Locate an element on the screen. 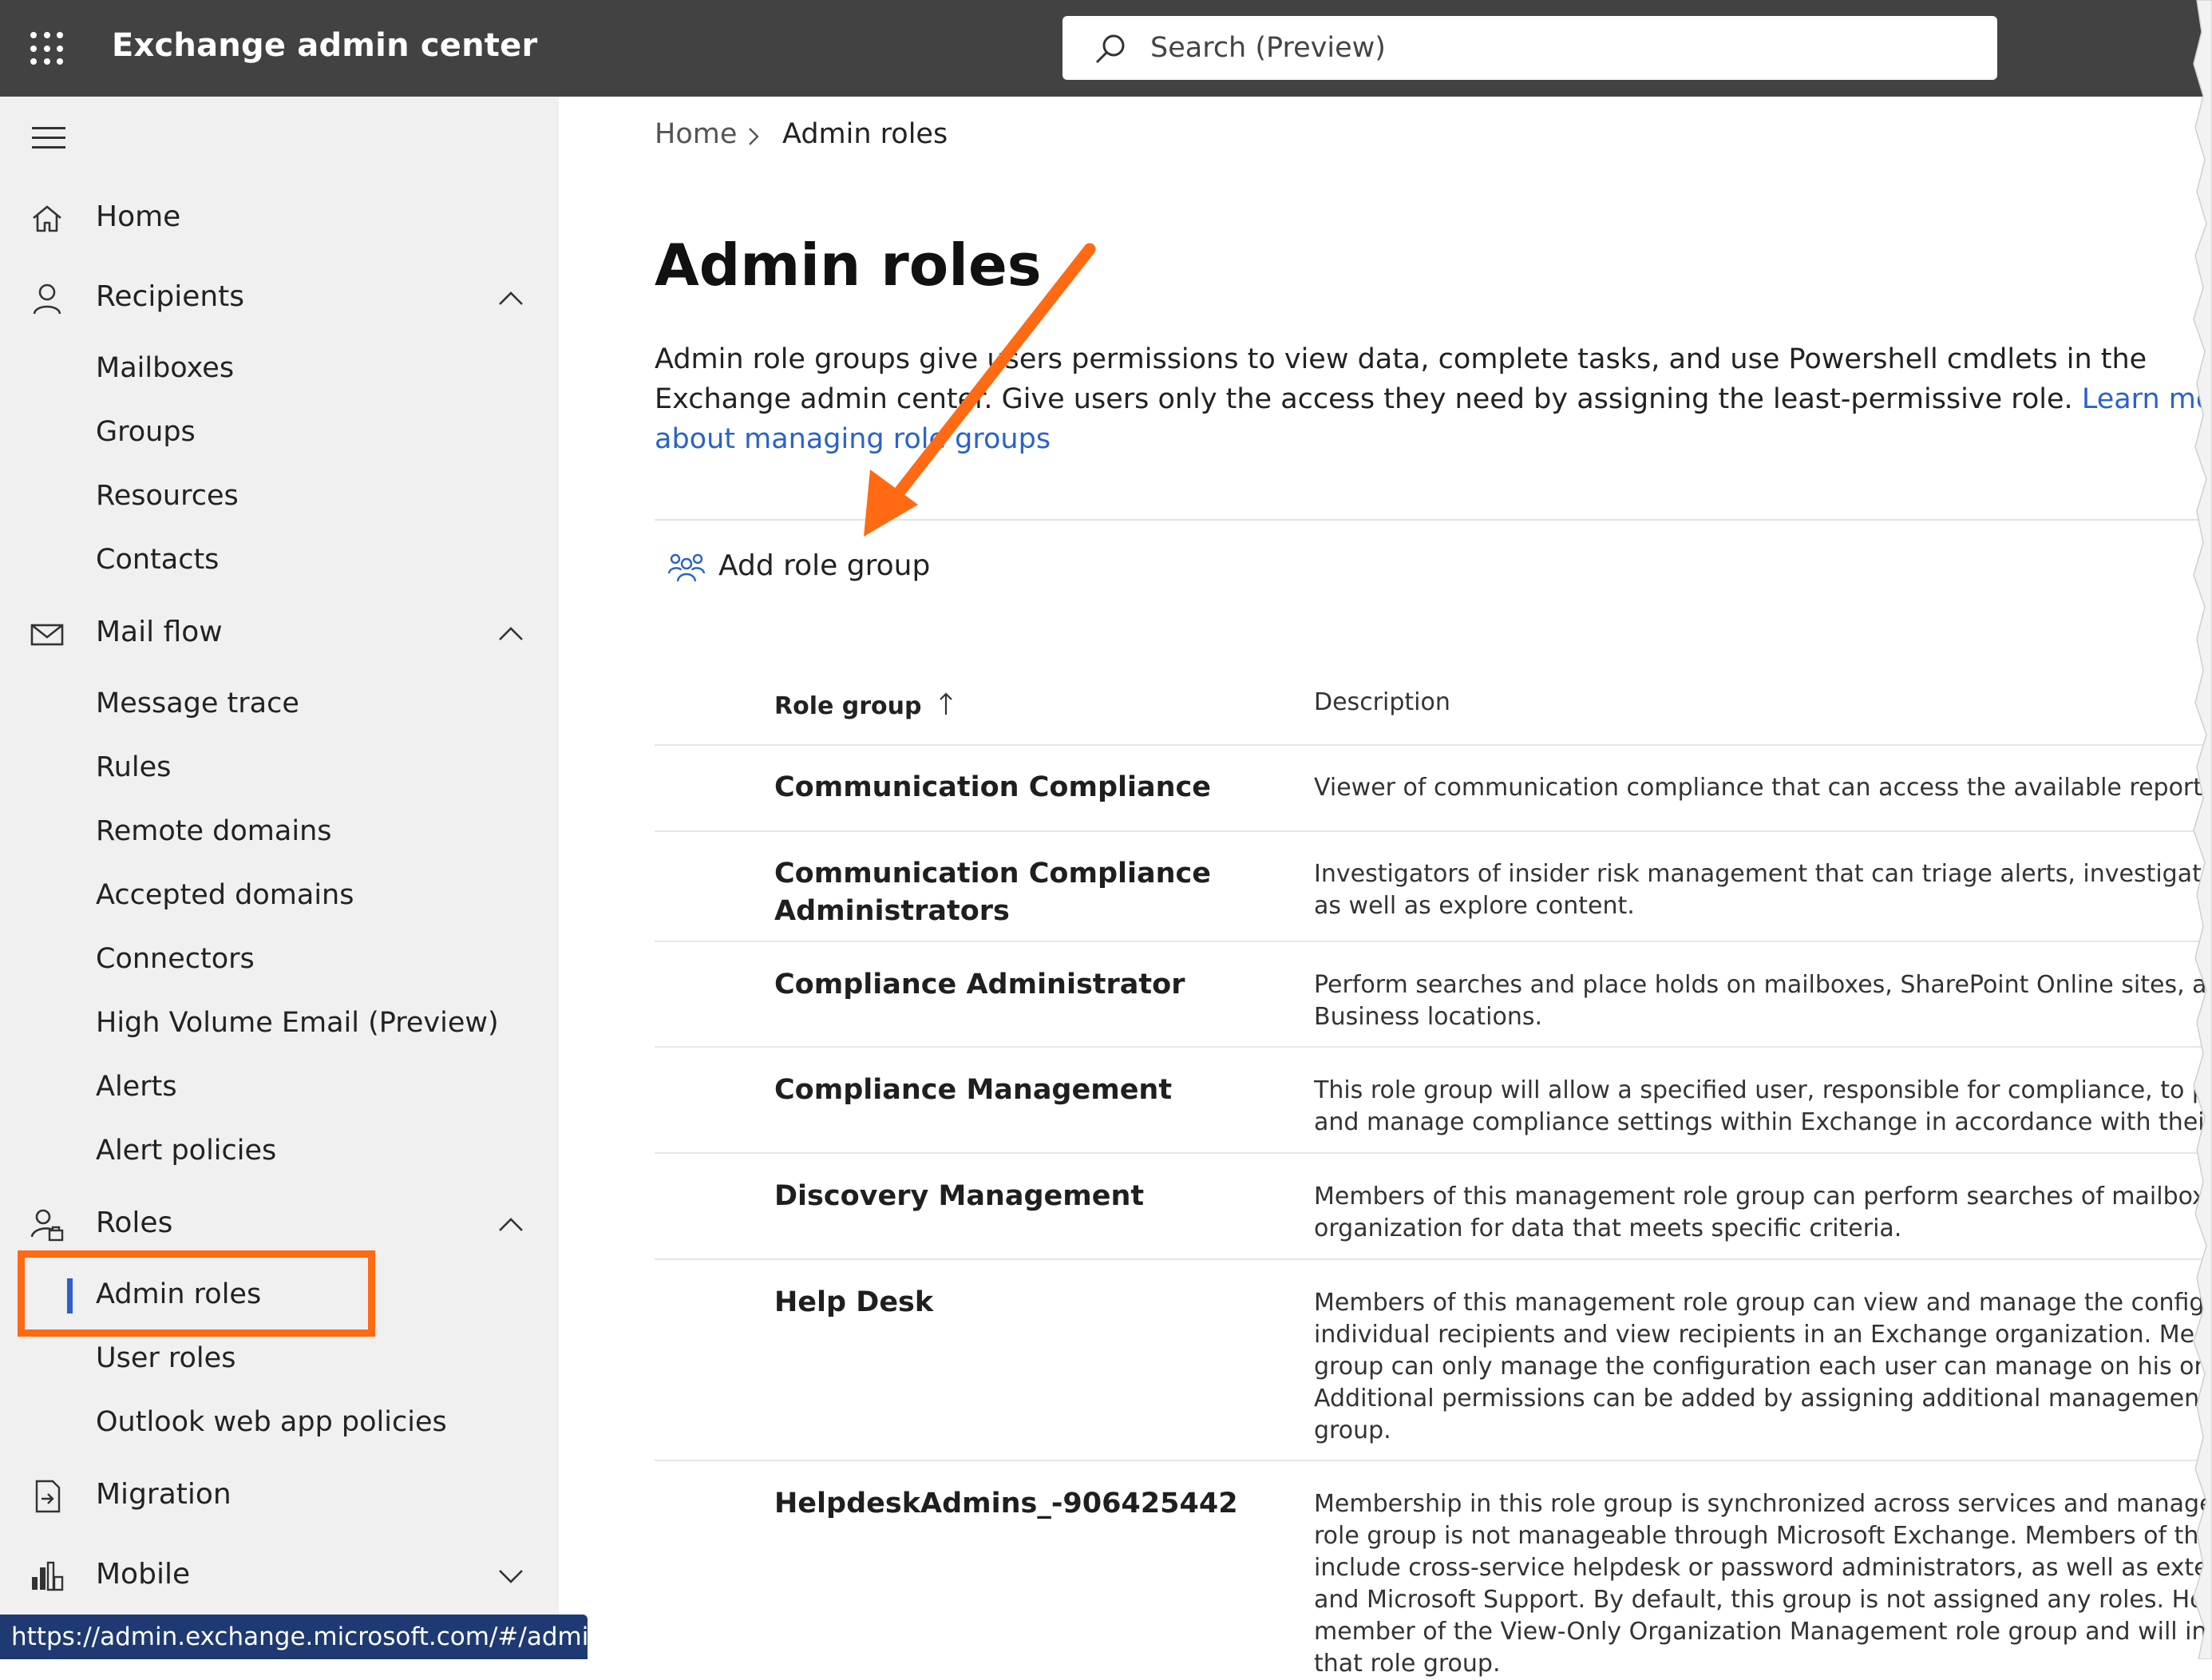  app-title: Exchange admin center is located at coordinates (324, 46).